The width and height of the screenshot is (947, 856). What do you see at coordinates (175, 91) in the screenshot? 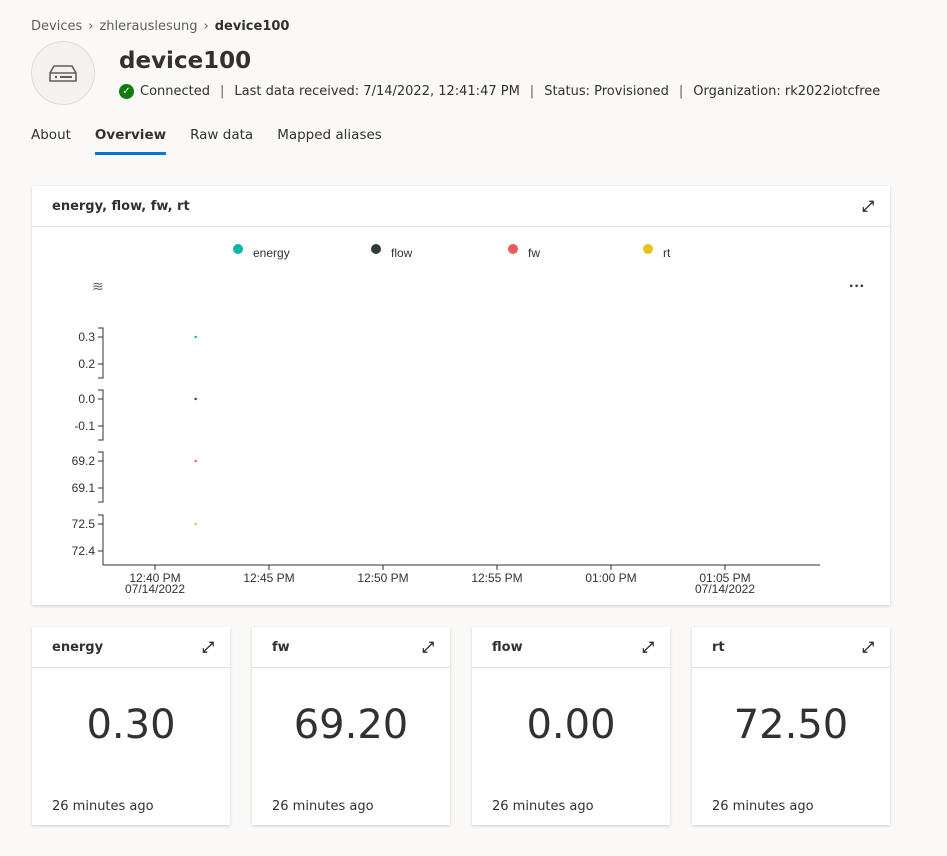
I see `connection-status: Connected` at bounding box center [175, 91].